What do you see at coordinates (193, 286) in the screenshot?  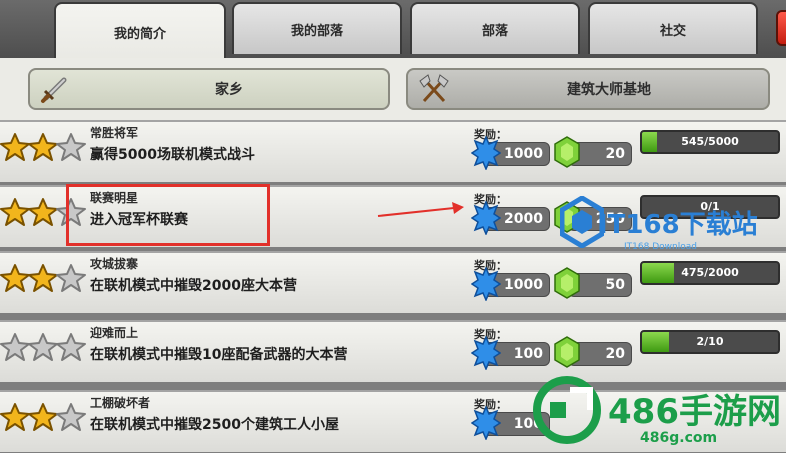 I see `achievement-description: 在联机模式中摧毁2000座大本营` at bounding box center [193, 286].